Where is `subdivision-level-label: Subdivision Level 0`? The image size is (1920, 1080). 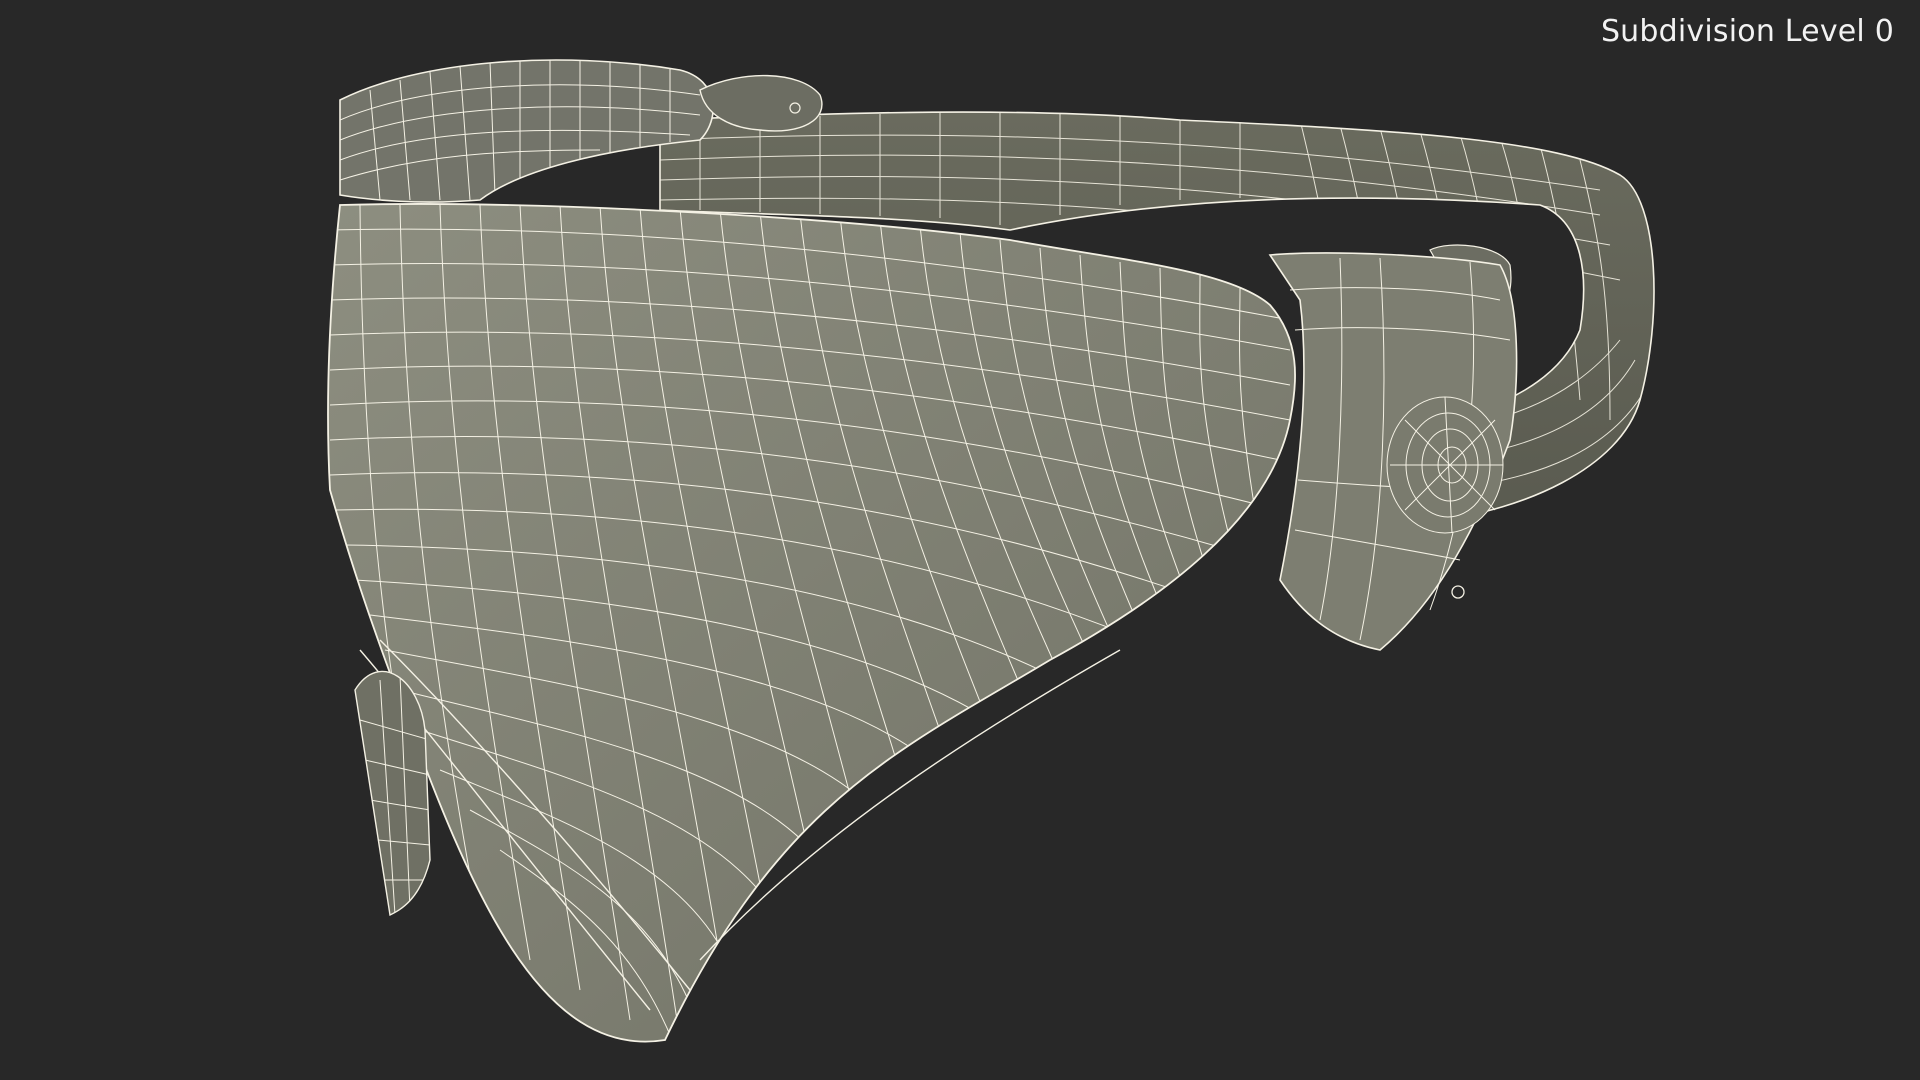
subdivision-level-label: Subdivision Level 0 is located at coordinates (1747, 31).